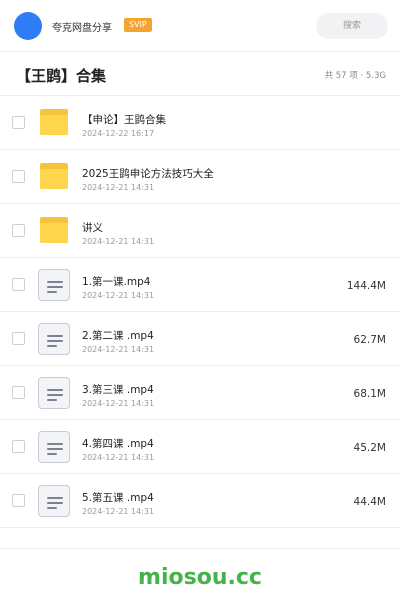 This screenshot has height=600, width=400. I want to click on file-size: 62.7M, so click(369, 340).